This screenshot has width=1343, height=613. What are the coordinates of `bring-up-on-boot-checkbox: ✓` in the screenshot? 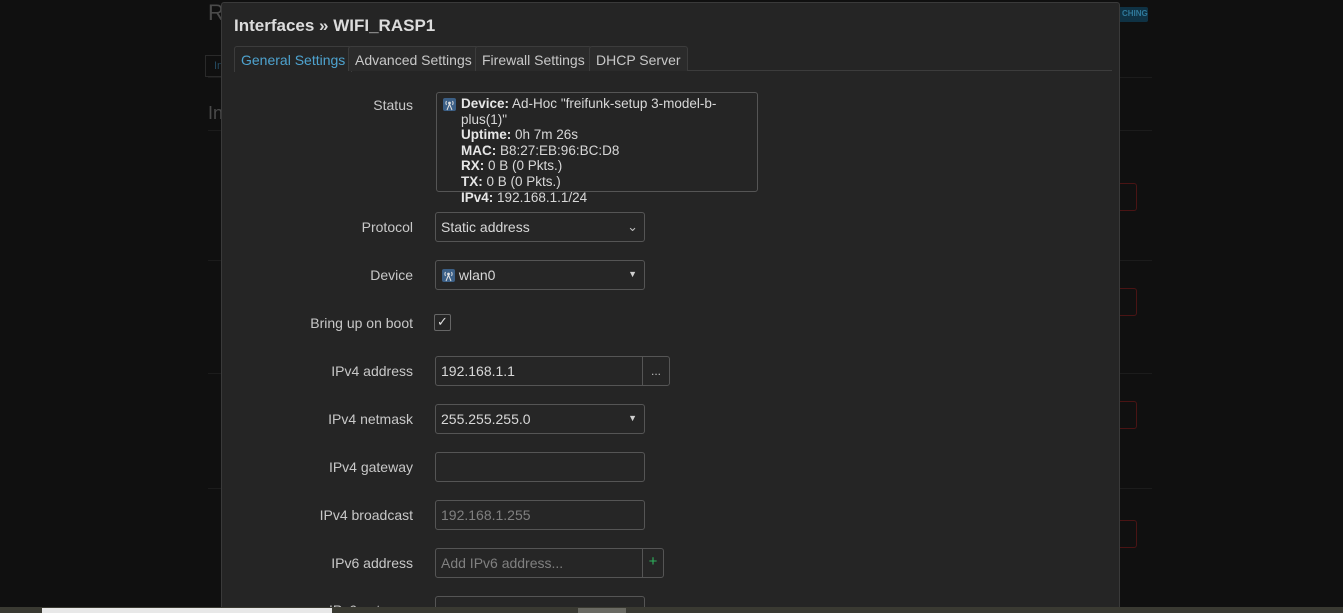 It's located at (442, 322).